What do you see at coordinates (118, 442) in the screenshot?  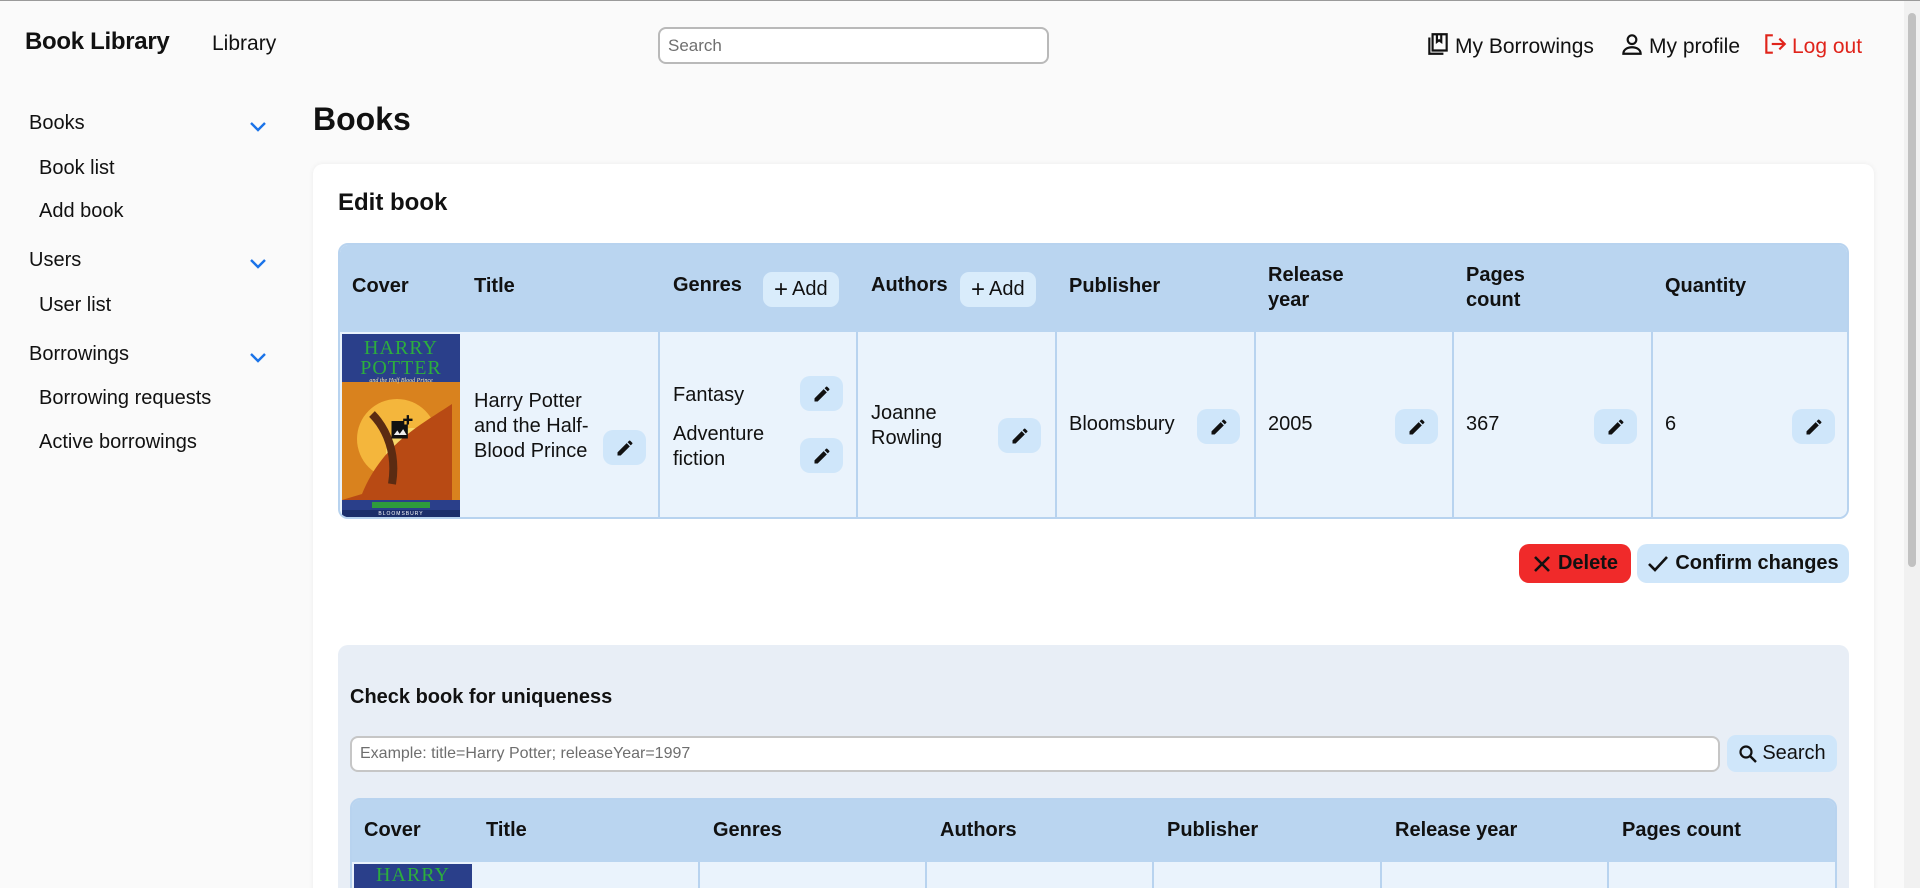 I see `sidebar-item-active-borrowings: Active borrowings` at bounding box center [118, 442].